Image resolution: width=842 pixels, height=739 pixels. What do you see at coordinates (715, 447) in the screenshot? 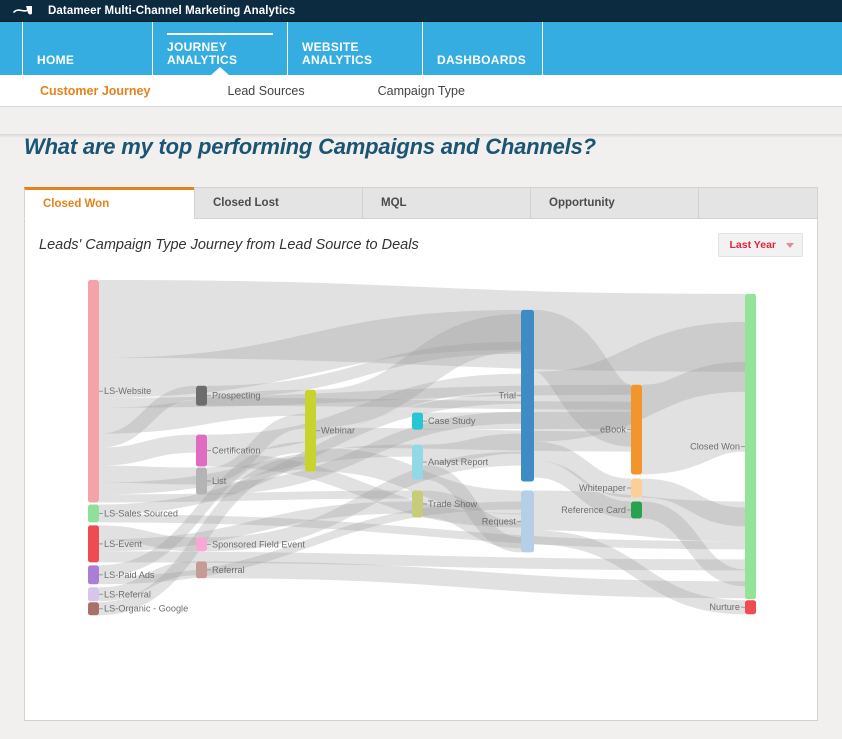
I see `sankey-node-label: Closed Won` at bounding box center [715, 447].